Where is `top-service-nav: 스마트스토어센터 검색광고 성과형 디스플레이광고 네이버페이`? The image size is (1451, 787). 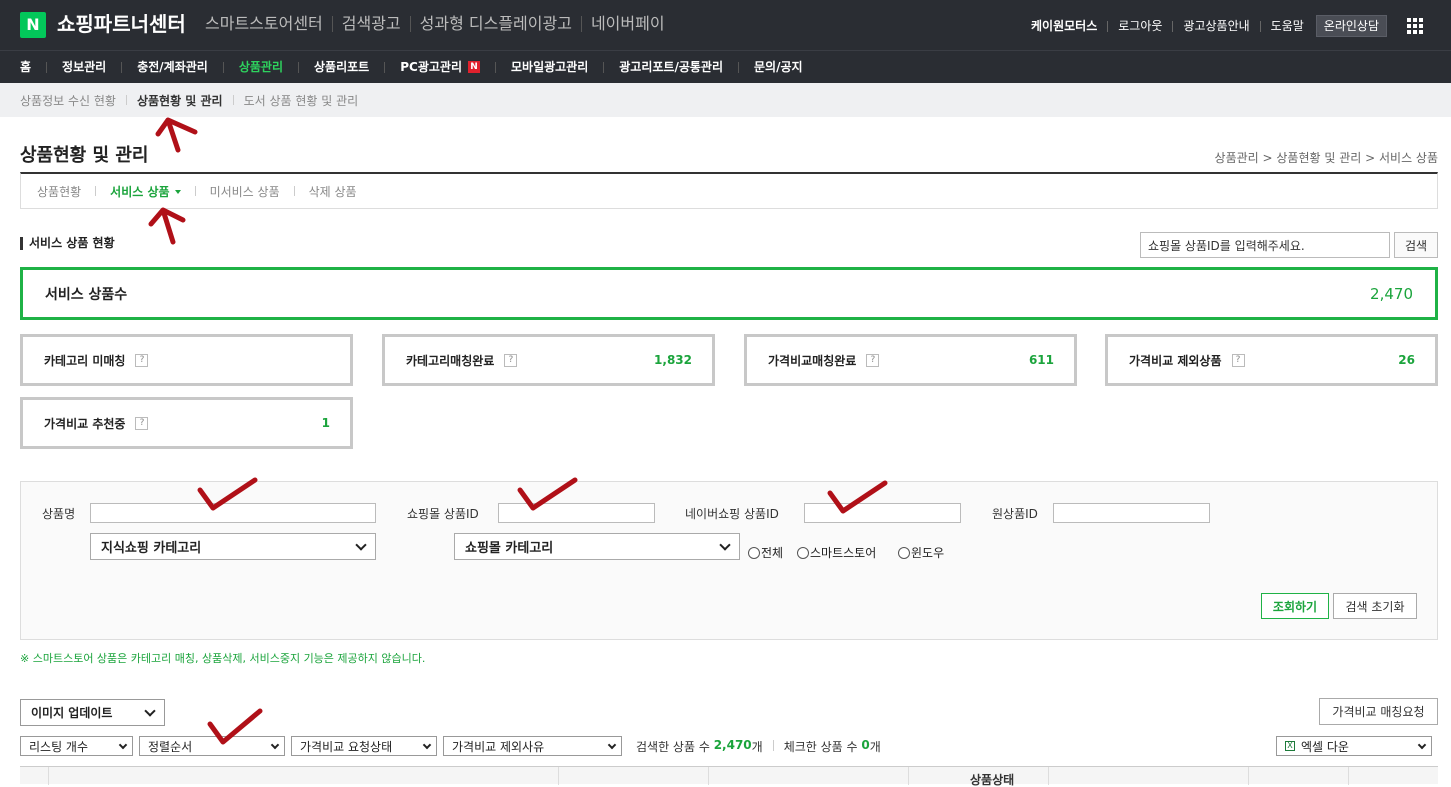 top-service-nav: 스마트스토어센터 검색광고 성과형 디스플레이광고 네이버페이 is located at coordinates (435, 24).